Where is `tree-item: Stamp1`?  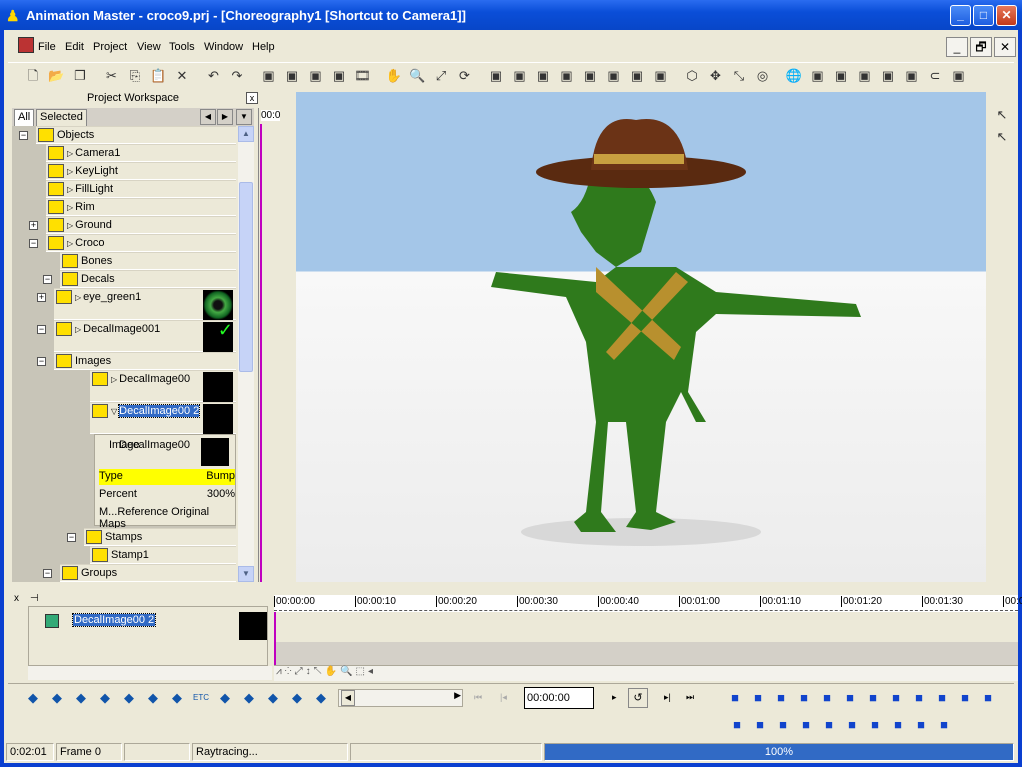 tree-item: Stamp1 is located at coordinates (163, 555).